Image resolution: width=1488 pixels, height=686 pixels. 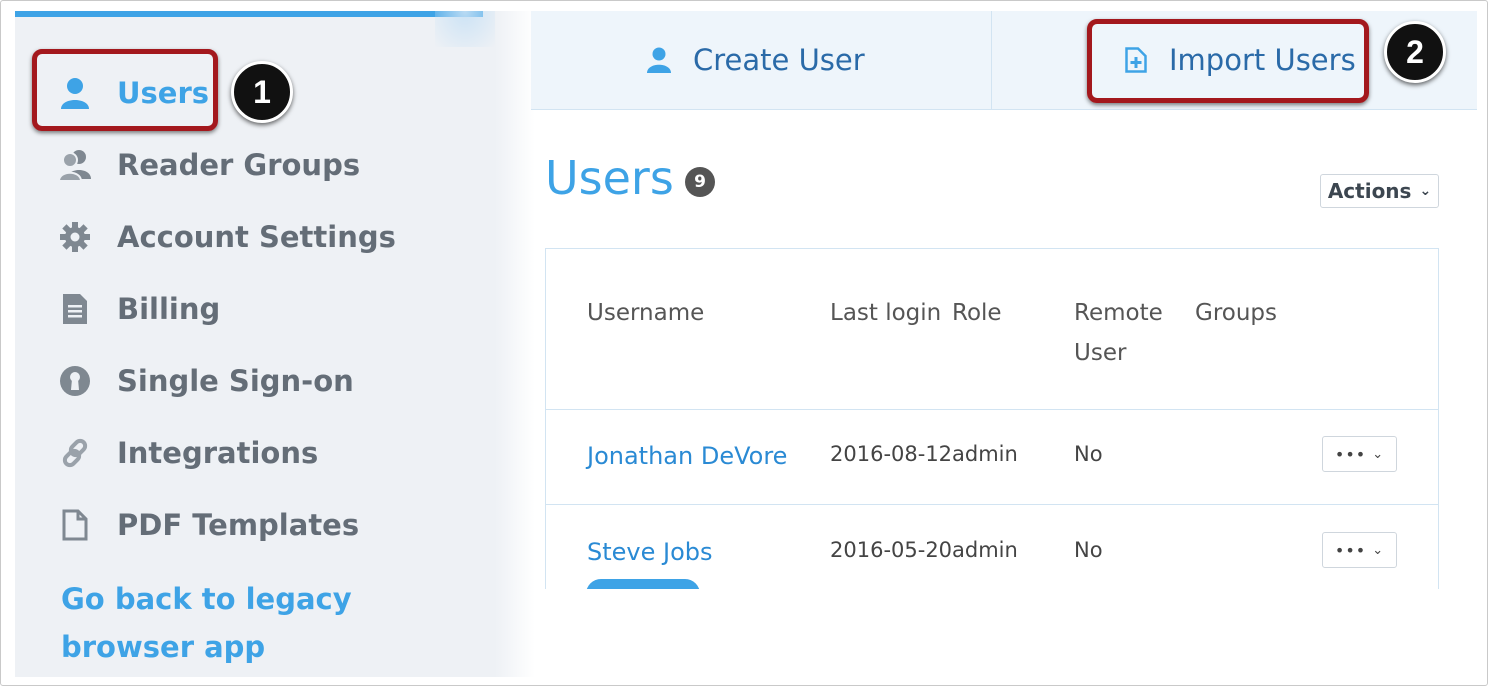 I want to click on column-header-last-login: Last login, so click(x=885, y=313).